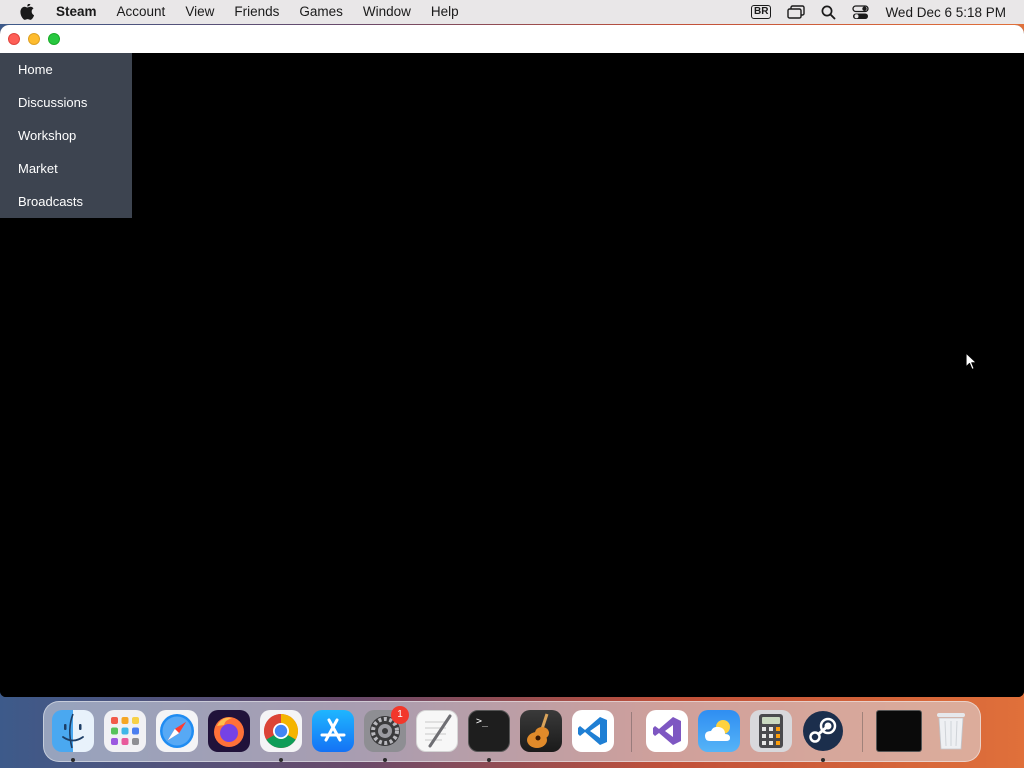 This screenshot has height=768, width=1024. Describe the element at coordinates (77, 12) in the screenshot. I see `menu-app-steam: Steam` at that location.